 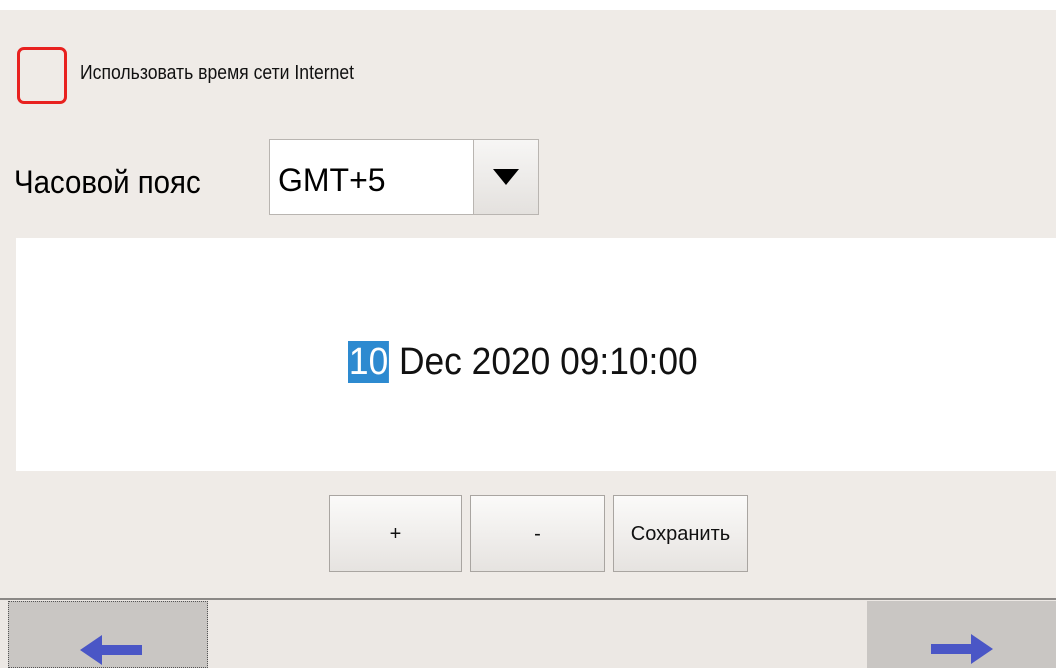 What do you see at coordinates (543, 362) in the screenshot?
I see `datetime-rest: Dec 2020 09:10:00` at bounding box center [543, 362].